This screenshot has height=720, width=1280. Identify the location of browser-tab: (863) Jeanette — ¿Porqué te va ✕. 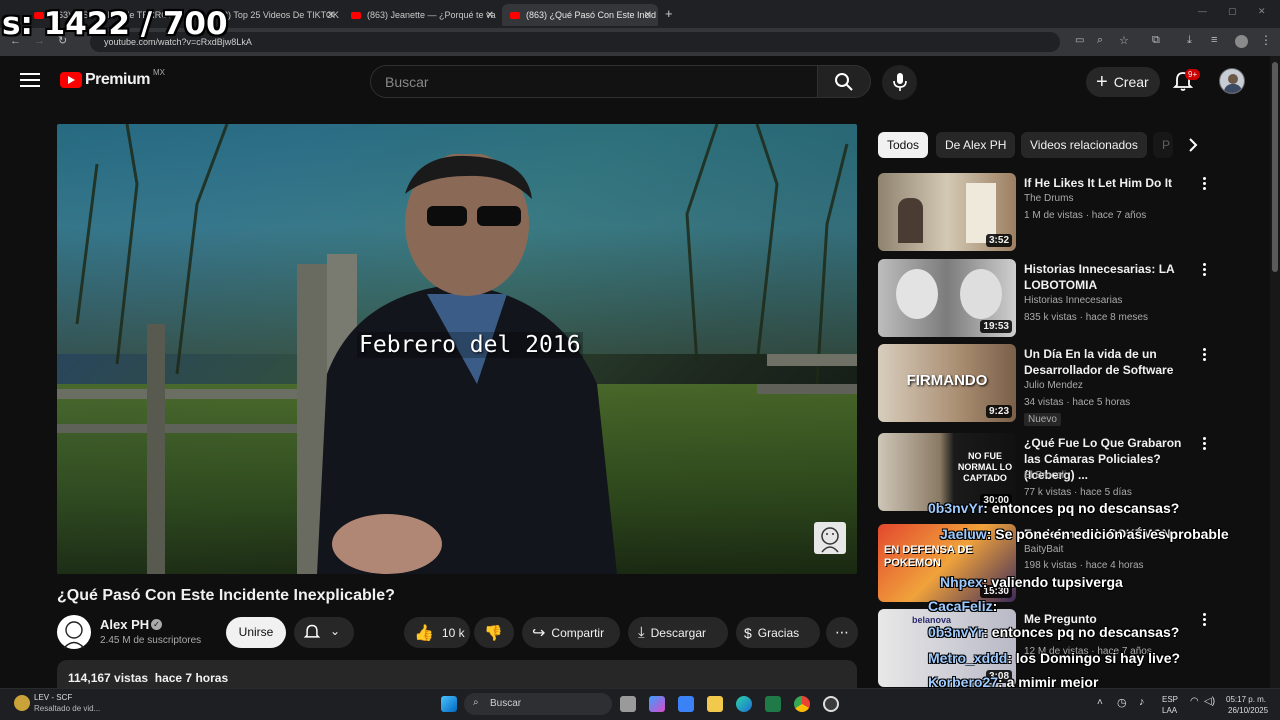
(421, 15).